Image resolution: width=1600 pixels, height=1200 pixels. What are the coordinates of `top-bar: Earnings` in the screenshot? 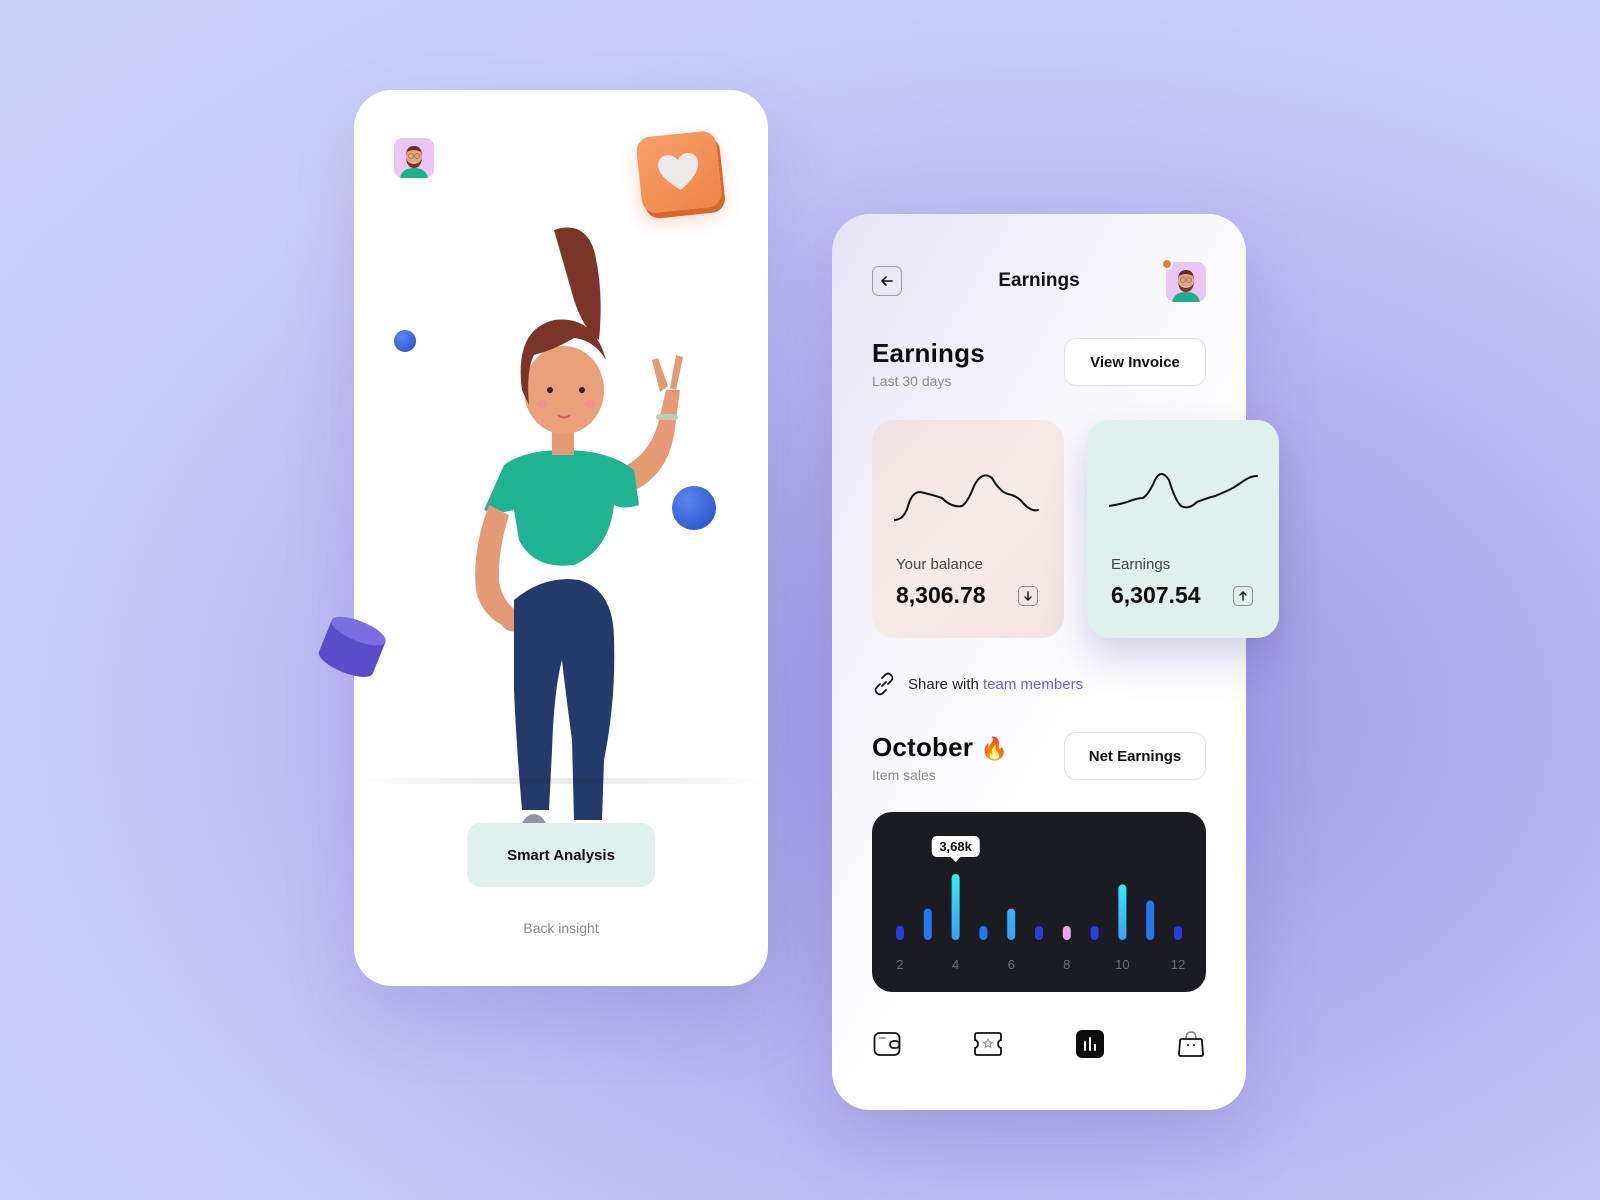 It's located at (1039, 280).